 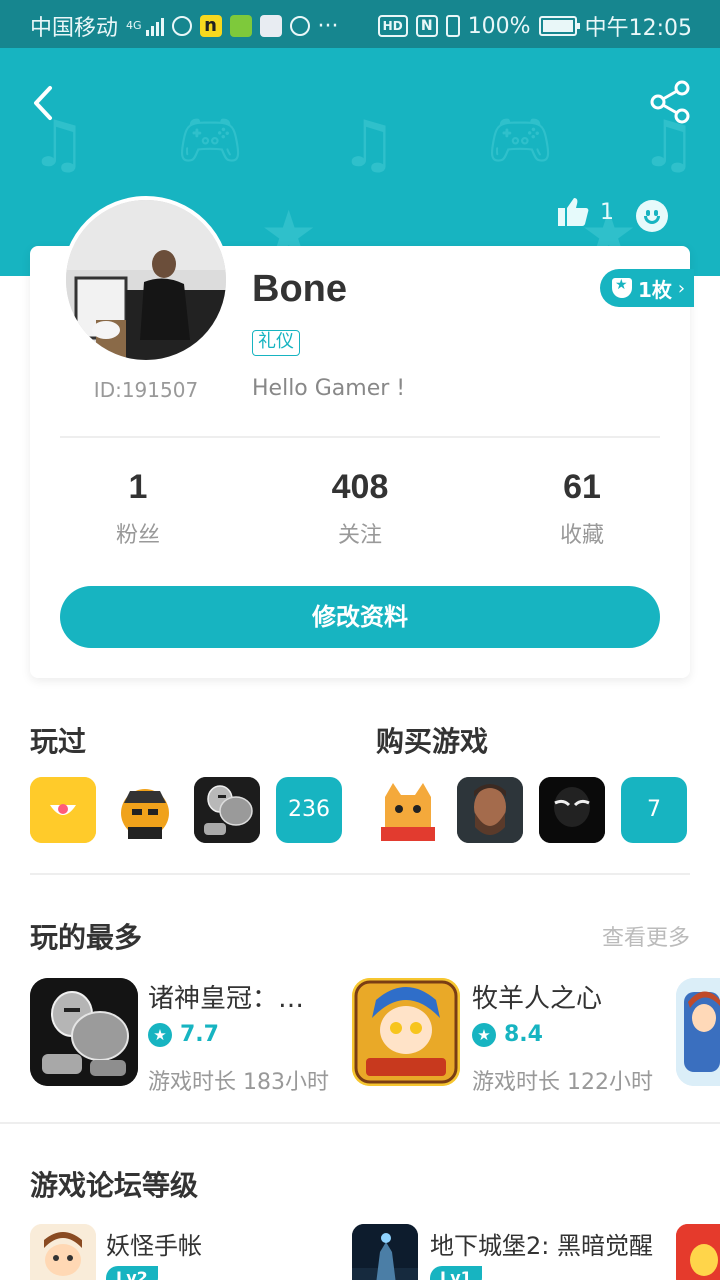 I want to click on like-button: 1, so click(x=585, y=212).